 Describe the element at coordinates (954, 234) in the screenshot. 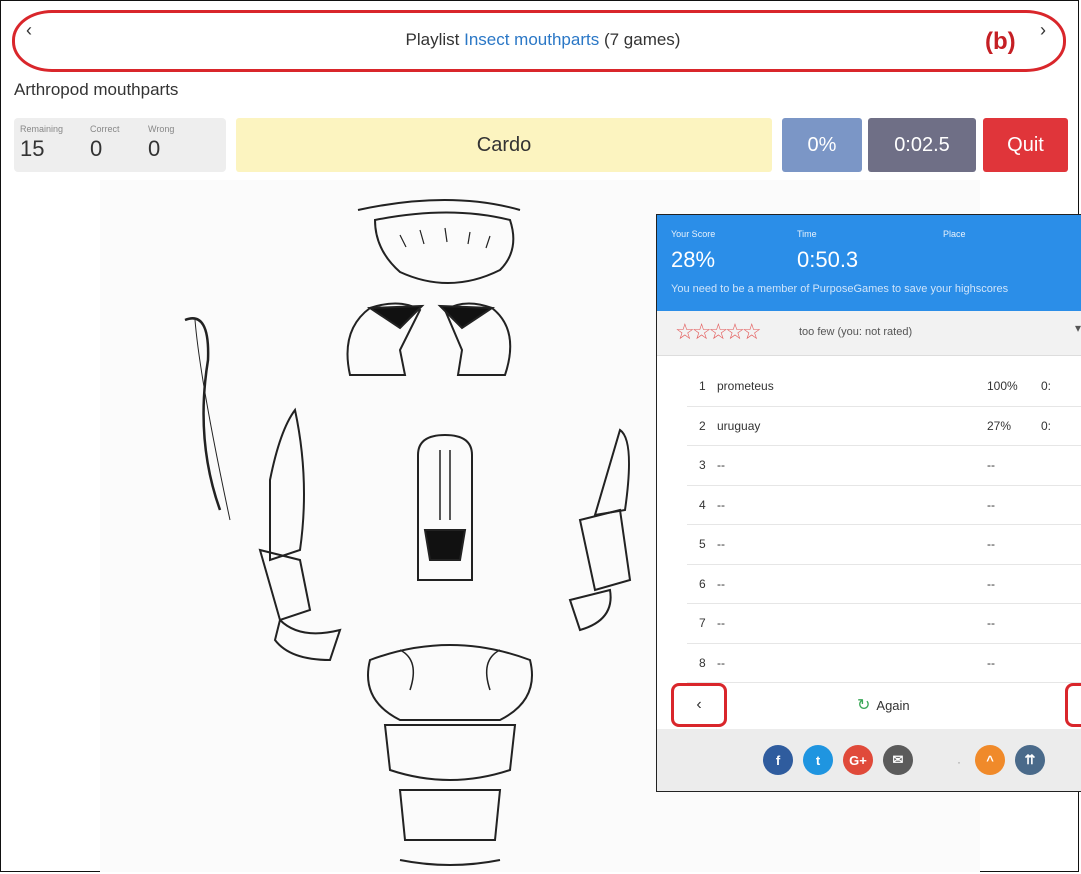

I see `place-label: Place` at that location.